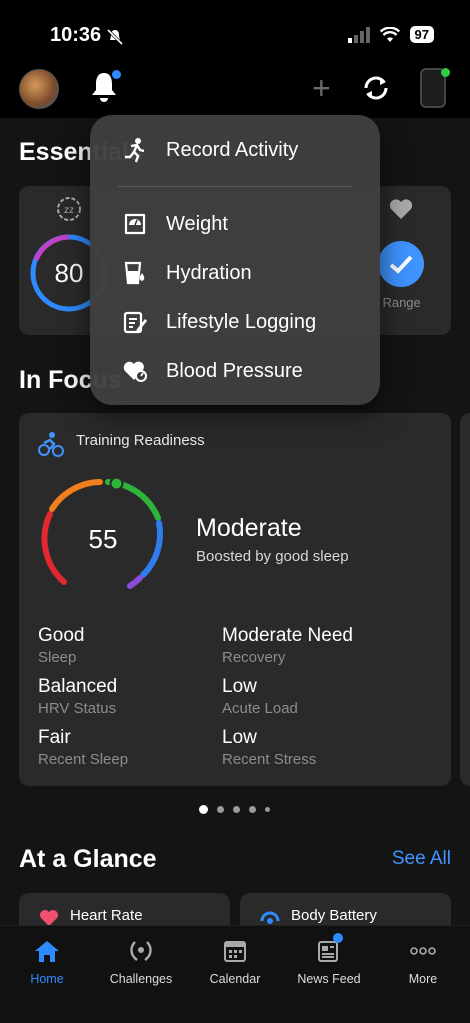 This screenshot has height=1023, width=470. Describe the element at coordinates (260, 696) in the screenshot. I see `metric-acute-load: Low Acute Load` at that location.